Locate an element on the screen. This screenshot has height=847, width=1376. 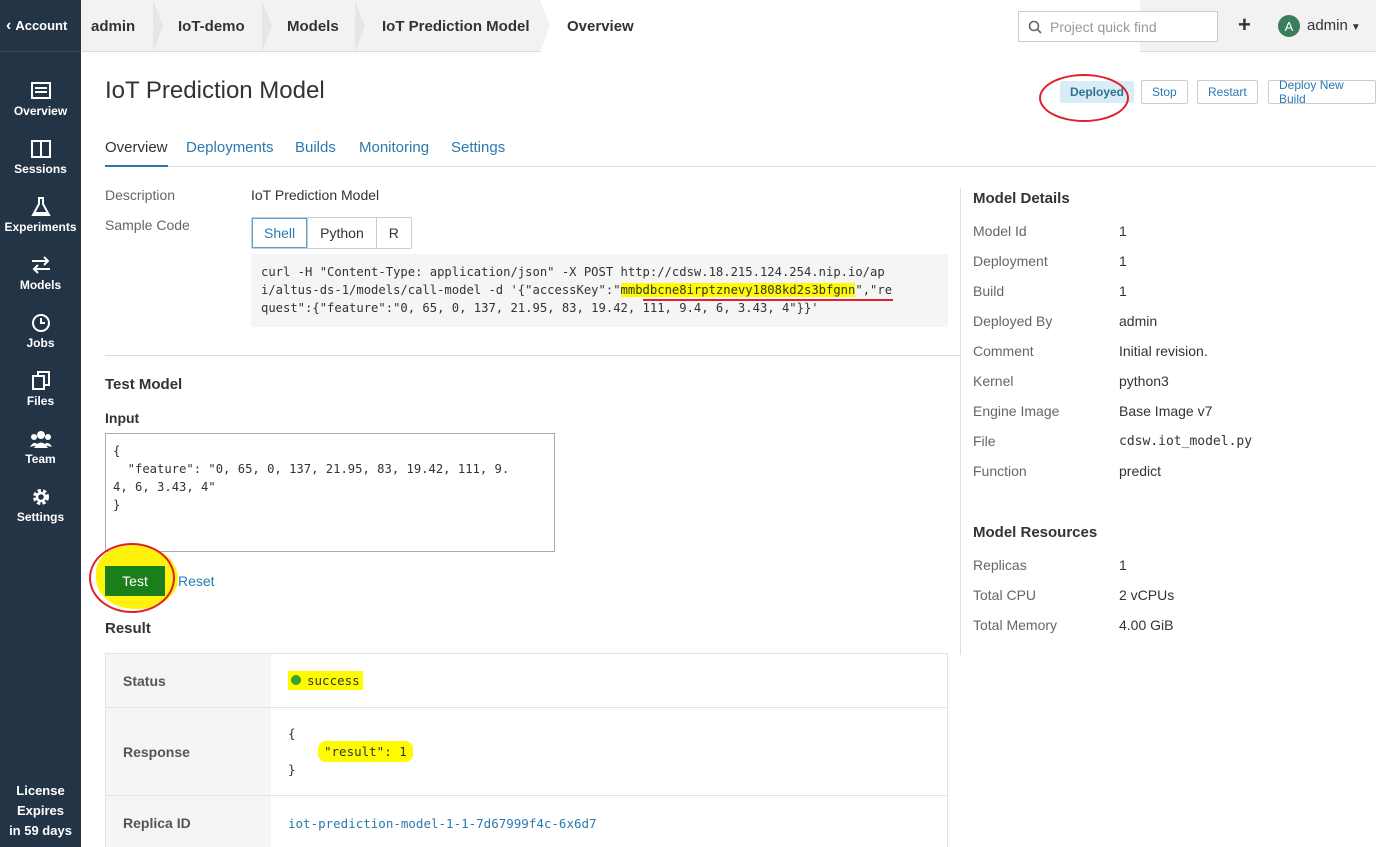
detail-label: Deployed By is located at coordinates (1013, 321).